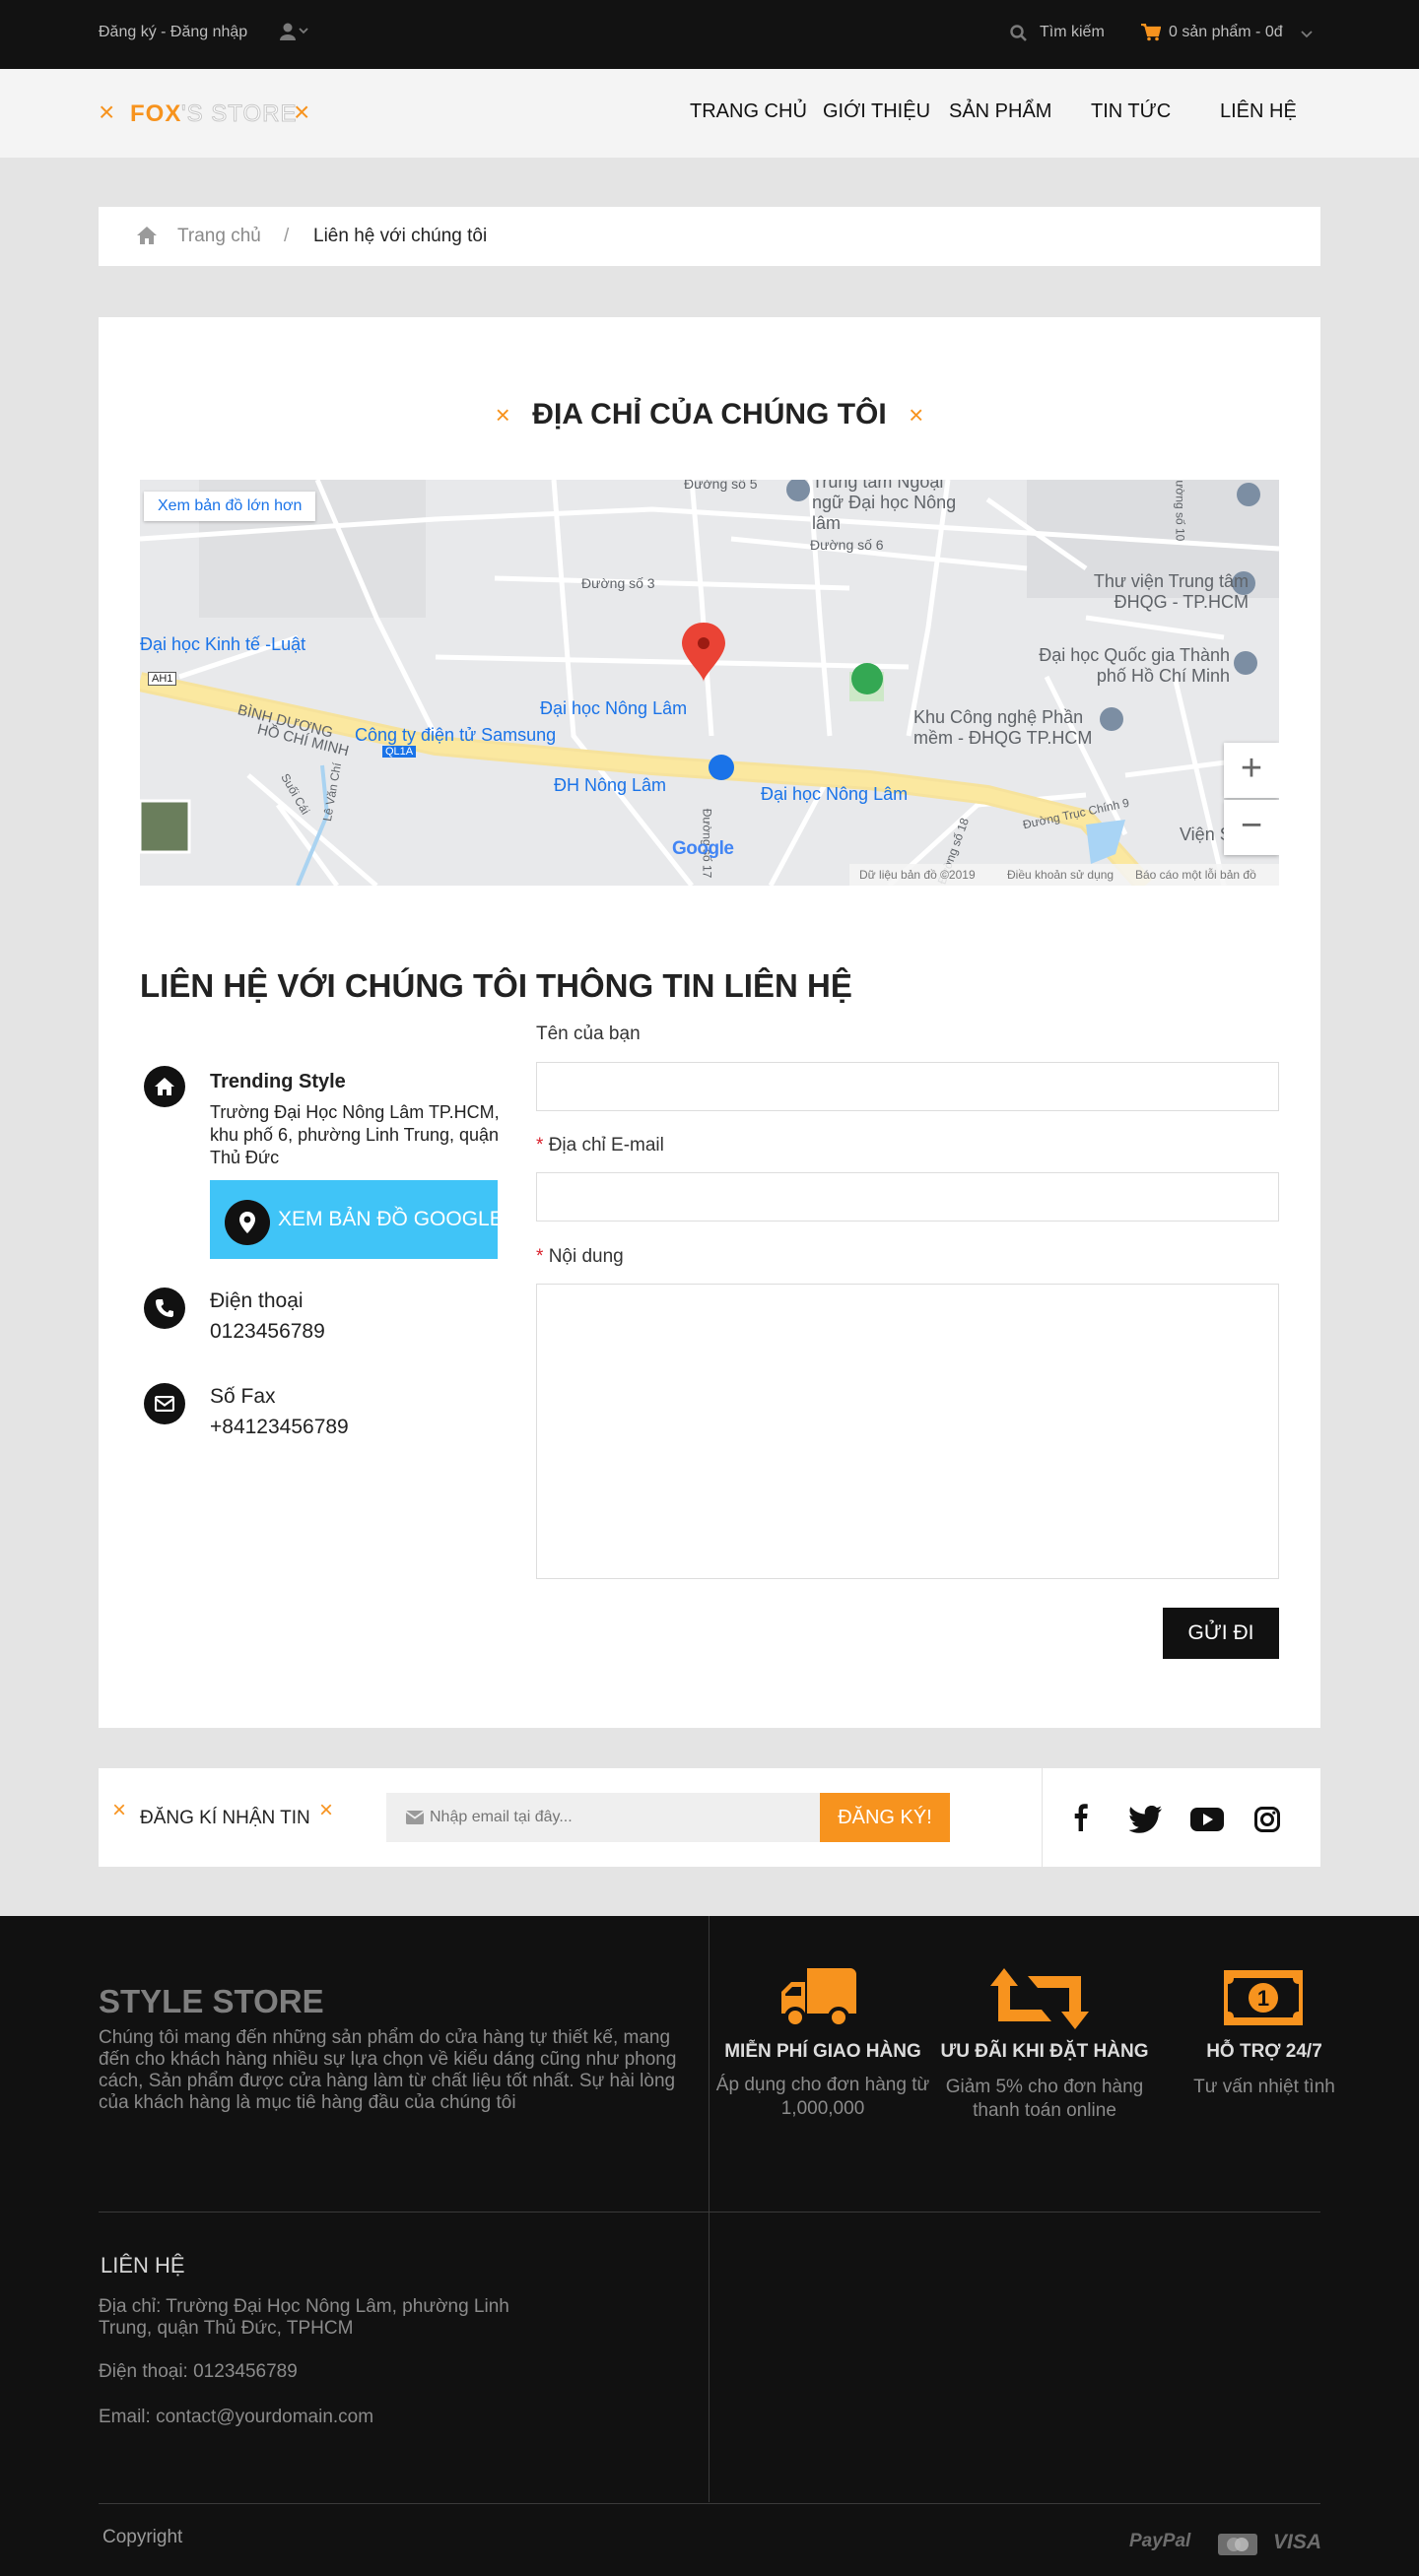 The height and width of the screenshot is (2576, 1419). What do you see at coordinates (709, 2504) in the screenshot?
I see `footer-bottom-divider` at bounding box center [709, 2504].